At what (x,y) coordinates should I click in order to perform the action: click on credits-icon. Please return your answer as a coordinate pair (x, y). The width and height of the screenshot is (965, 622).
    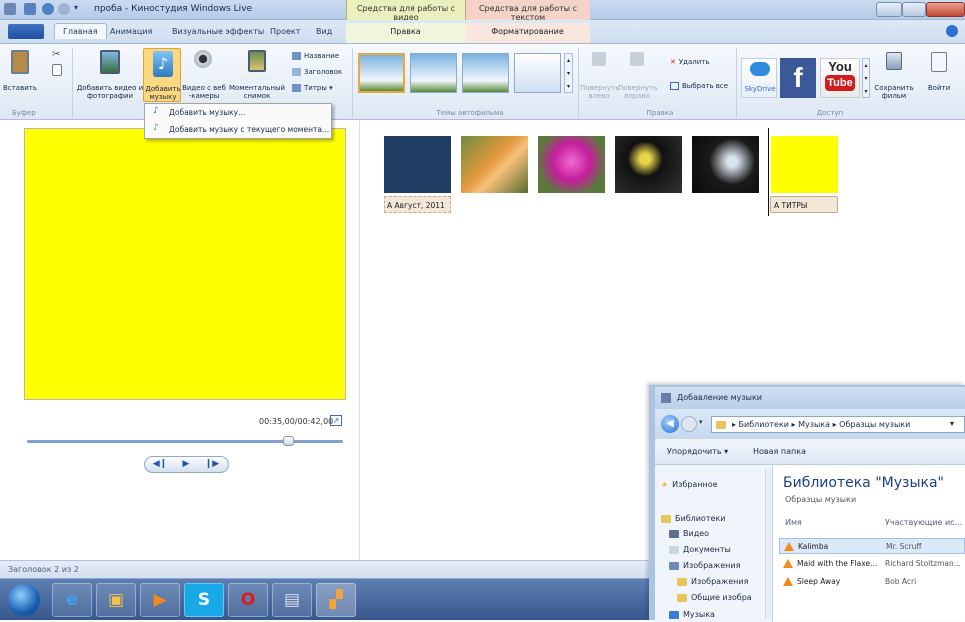
    Looking at the image, I should click on (296, 88).